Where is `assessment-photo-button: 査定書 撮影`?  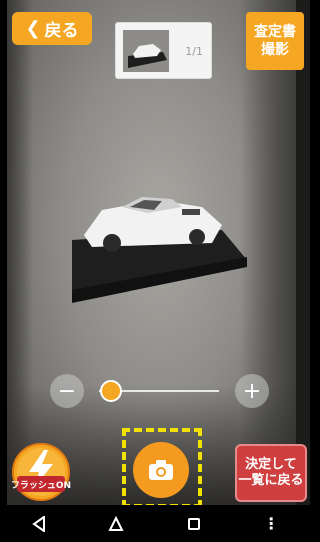 assessment-photo-button: 査定書 撮影 is located at coordinates (275, 41).